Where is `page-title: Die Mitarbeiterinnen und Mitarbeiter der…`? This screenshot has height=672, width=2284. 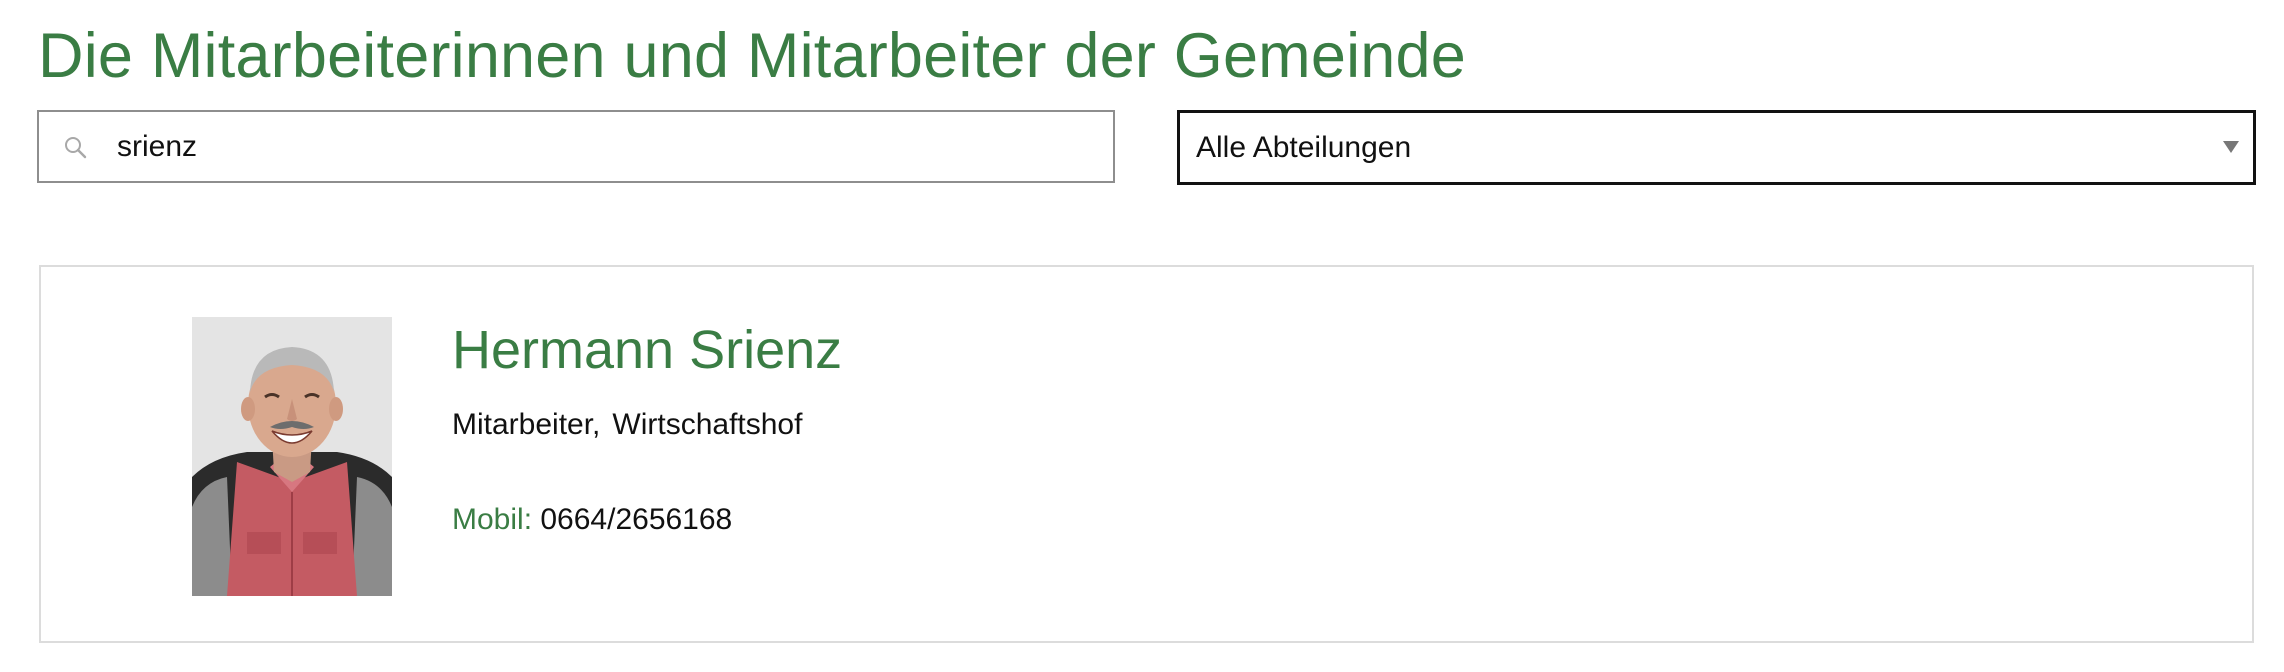
page-title: Die Mitarbeiterinnen und Mitarbeiter der… is located at coordinates (752, 56).